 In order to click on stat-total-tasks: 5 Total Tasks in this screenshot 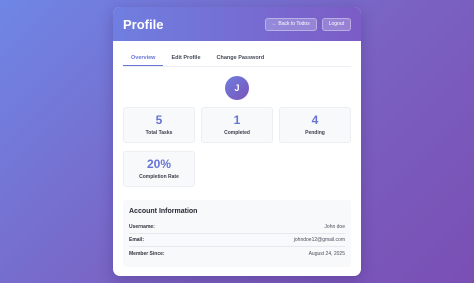, I will do `click(159, 125)`.